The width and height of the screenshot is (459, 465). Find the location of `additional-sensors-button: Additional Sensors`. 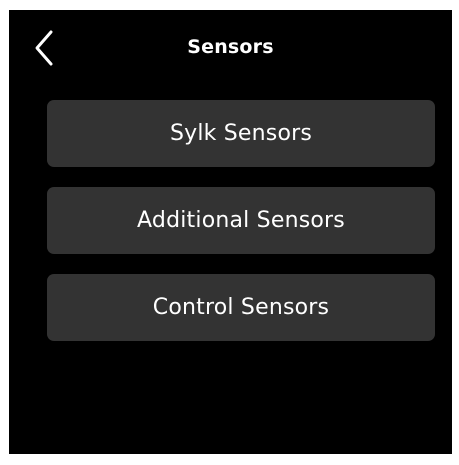

additional-sensors-button: Additional Sensors is located at coordinates (241, 220).